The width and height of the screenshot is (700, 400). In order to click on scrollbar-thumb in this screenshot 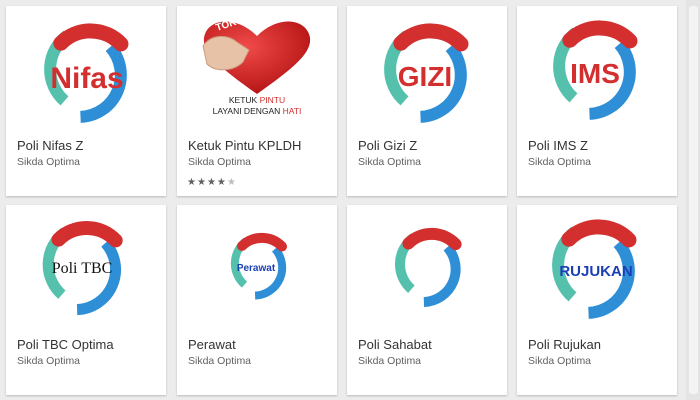, I will do `click(693, 200)`.